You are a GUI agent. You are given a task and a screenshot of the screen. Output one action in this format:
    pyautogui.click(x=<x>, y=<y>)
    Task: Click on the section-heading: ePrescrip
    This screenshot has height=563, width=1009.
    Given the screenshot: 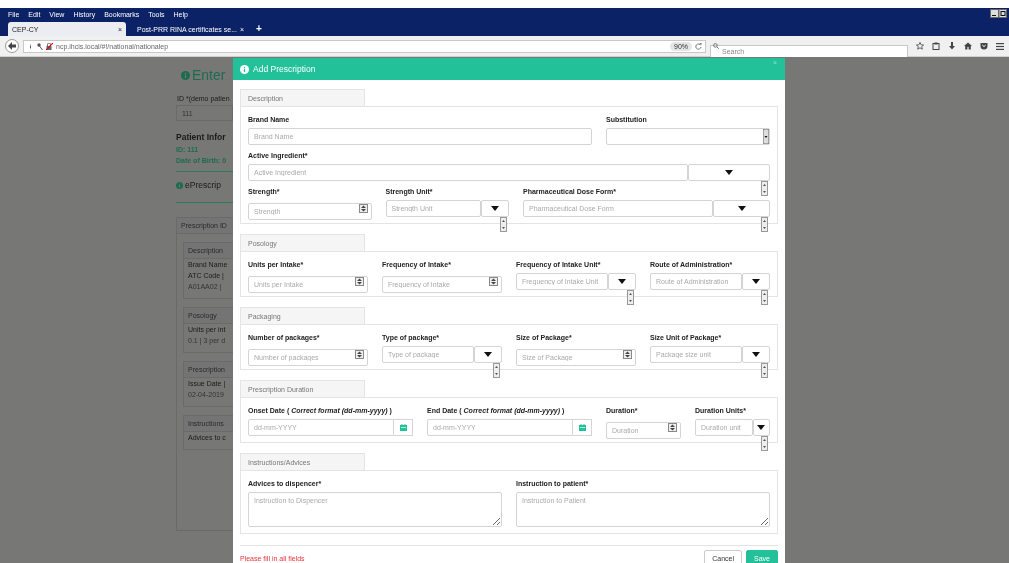 What is the action you would take?
    pyautogui.click(x=203, y=185)
    